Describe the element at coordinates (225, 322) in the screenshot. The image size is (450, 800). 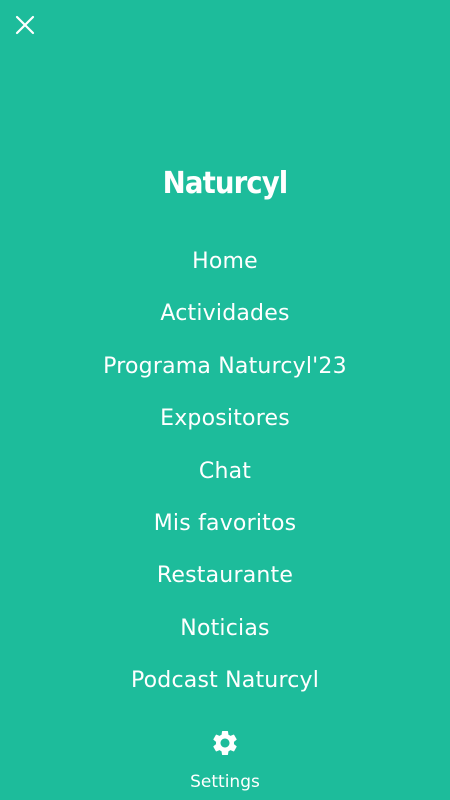
I see `menu-item-actividades: Actividades` at that location.